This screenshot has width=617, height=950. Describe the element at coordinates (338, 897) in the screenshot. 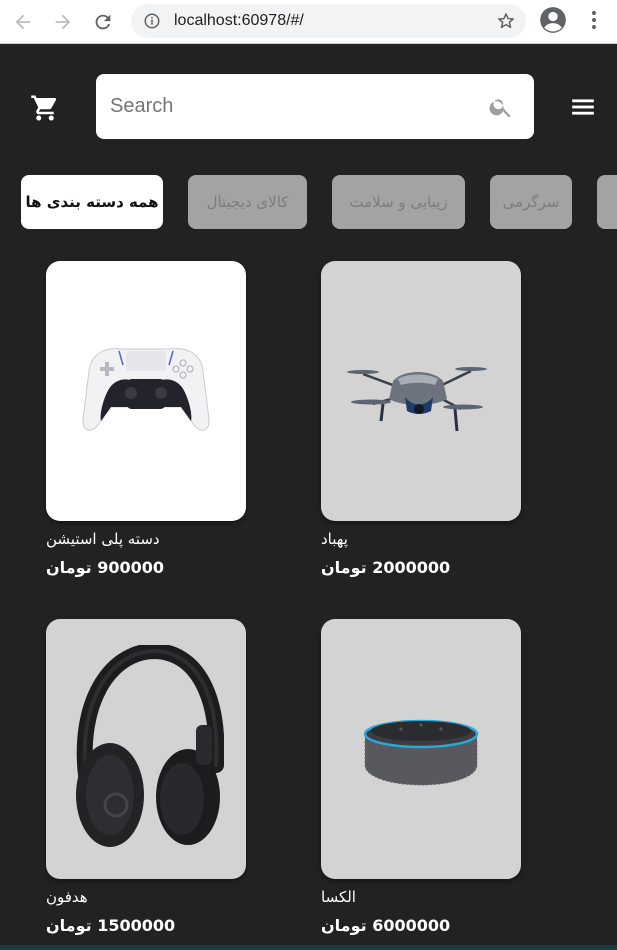

I see `product-name: الکسا` at that location.